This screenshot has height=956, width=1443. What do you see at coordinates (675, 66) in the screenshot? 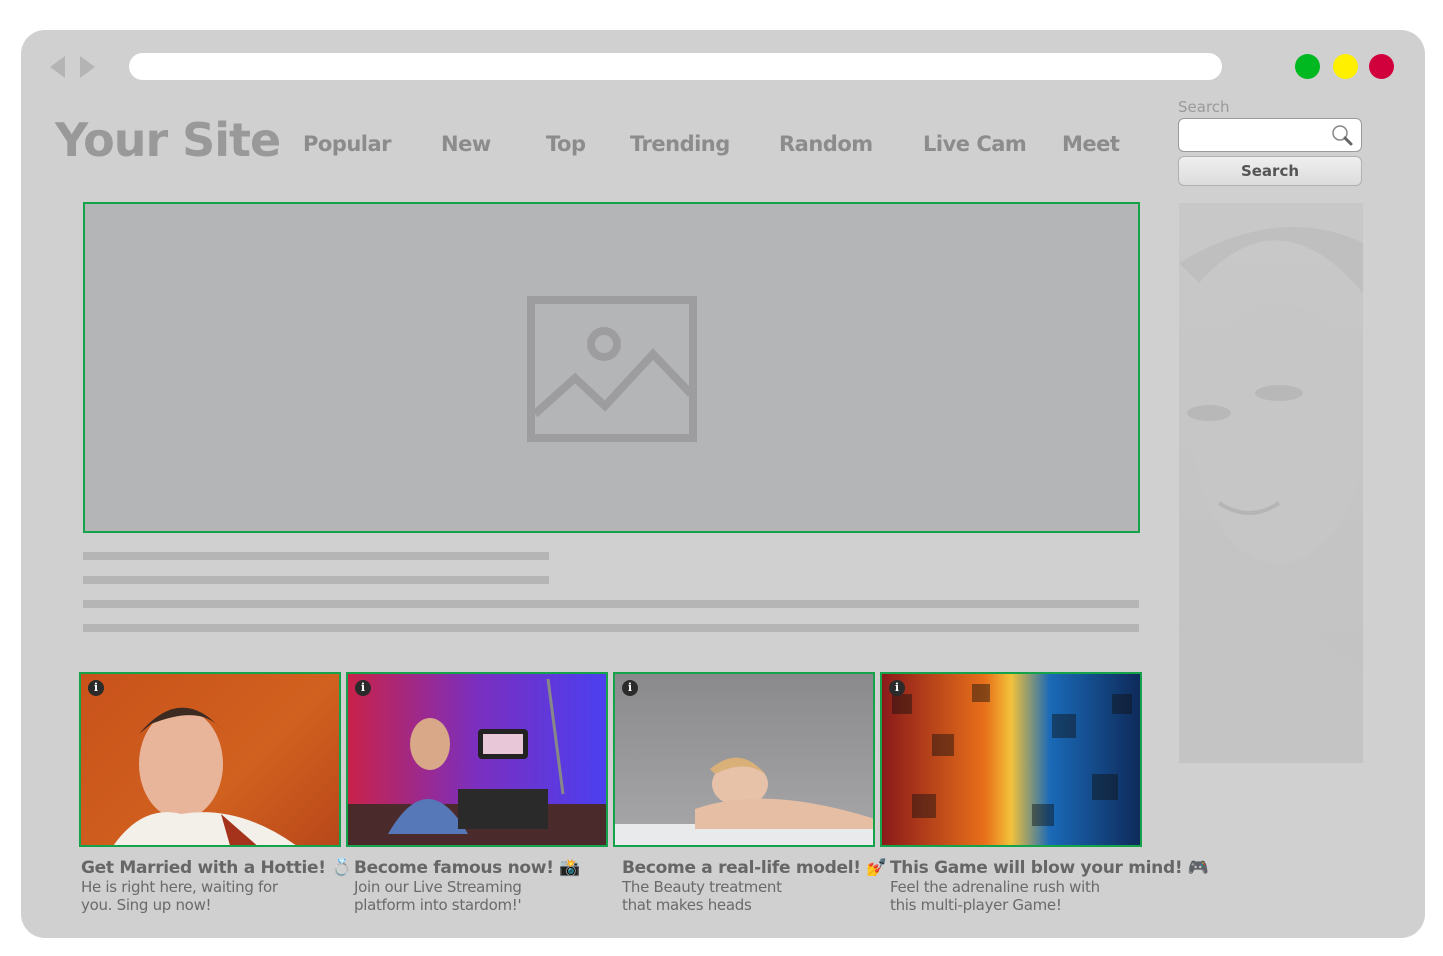
I see `address-bar` at bounding box center [675, 66].